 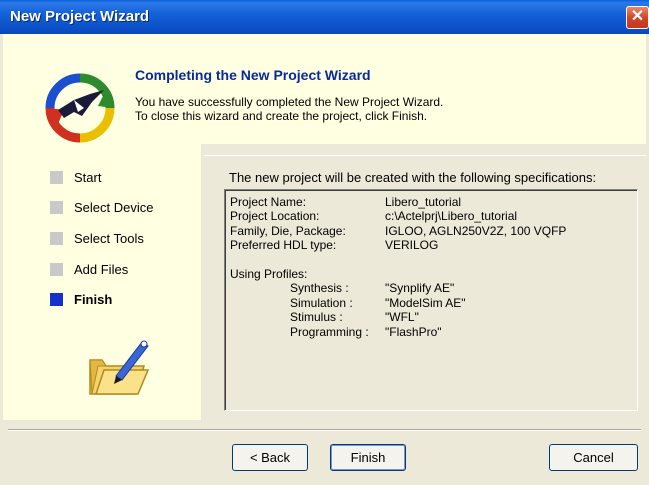 I want to click on profiles-label: Using Profiles:, so click(x=269, y=274).